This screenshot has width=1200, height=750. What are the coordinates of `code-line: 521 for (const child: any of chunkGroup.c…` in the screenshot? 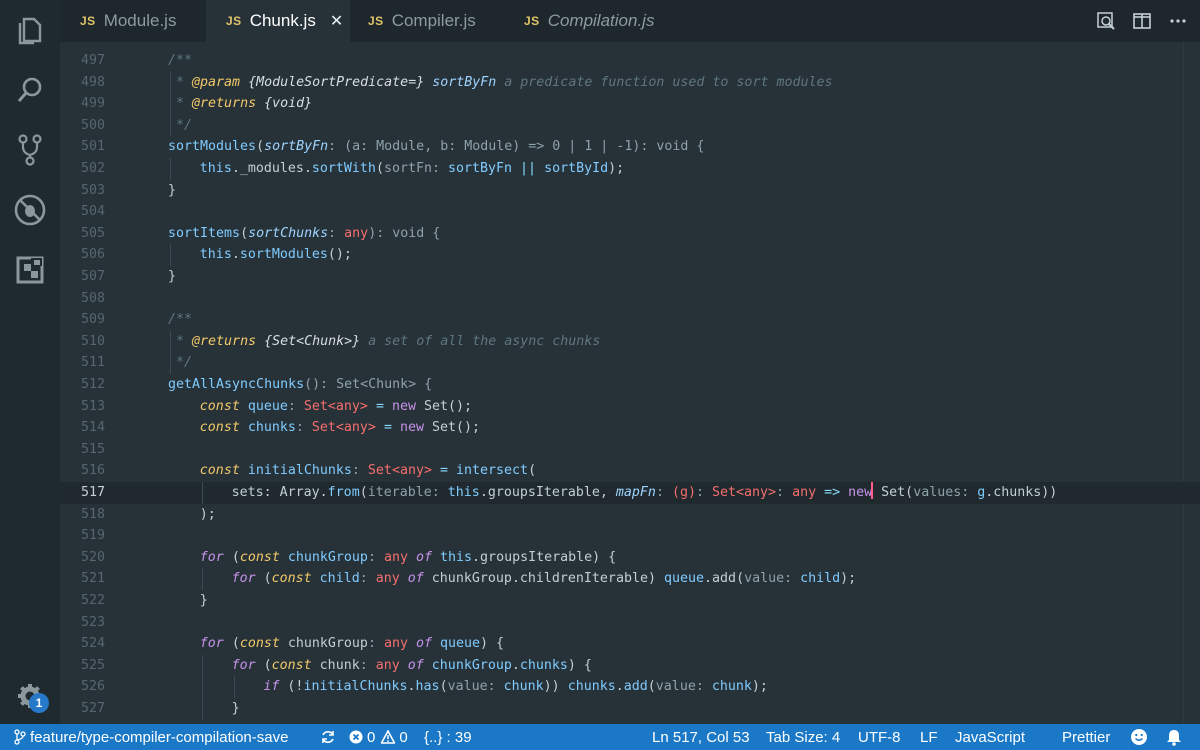 It's located at (630, 579).